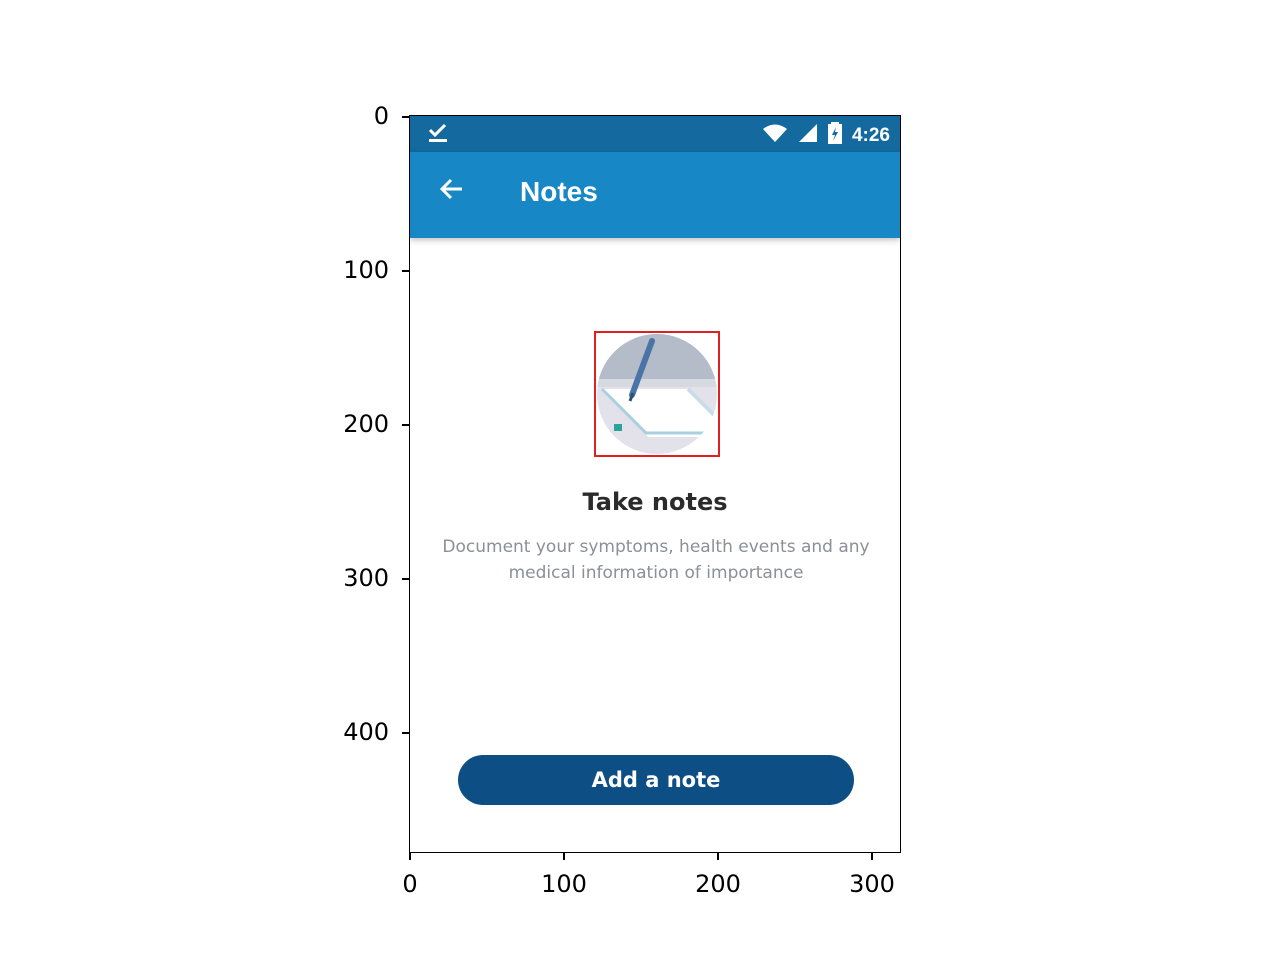  What do you see at coordinates (826, 136) in the screenshot?
I see `status-icons: x 4:26` at bounding box center [826, 136].